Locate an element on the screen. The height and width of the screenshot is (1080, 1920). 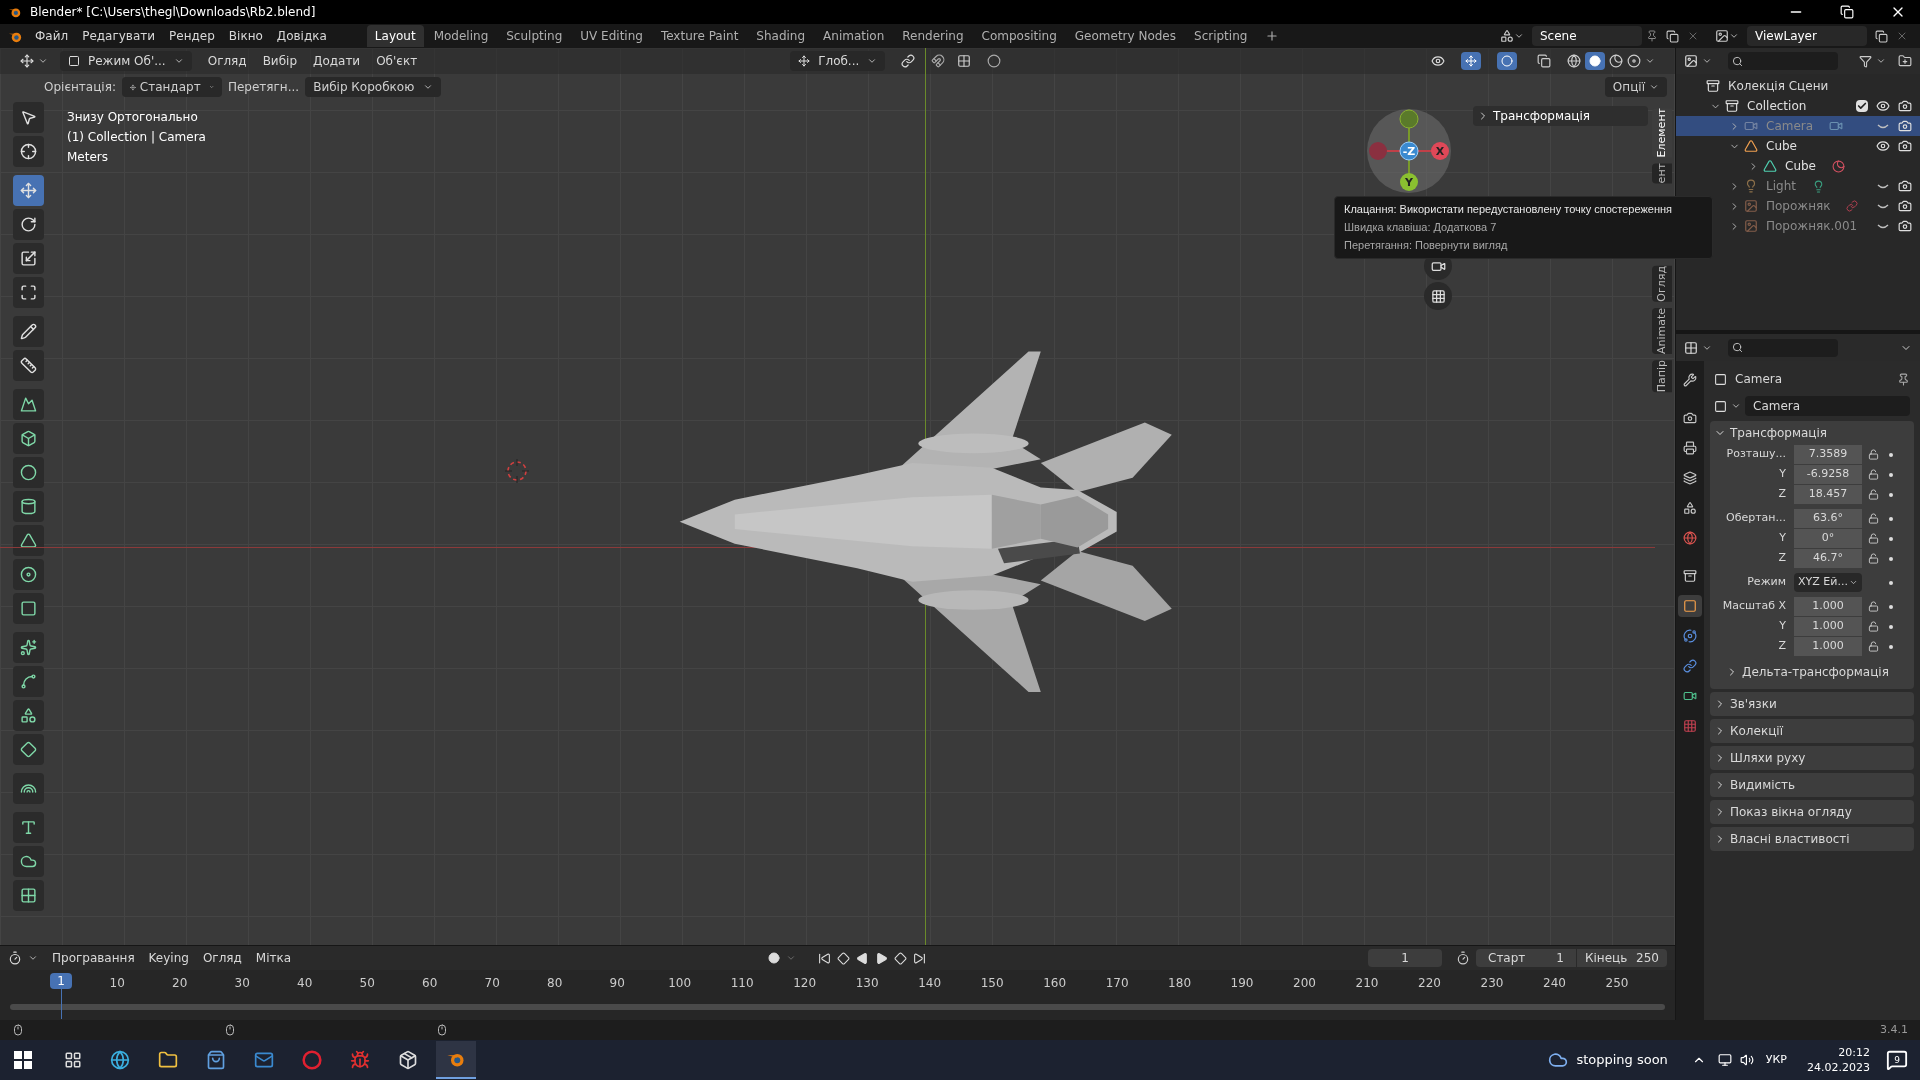
outliner-item-label: Порожняк is located at coordinates (1798, 206).